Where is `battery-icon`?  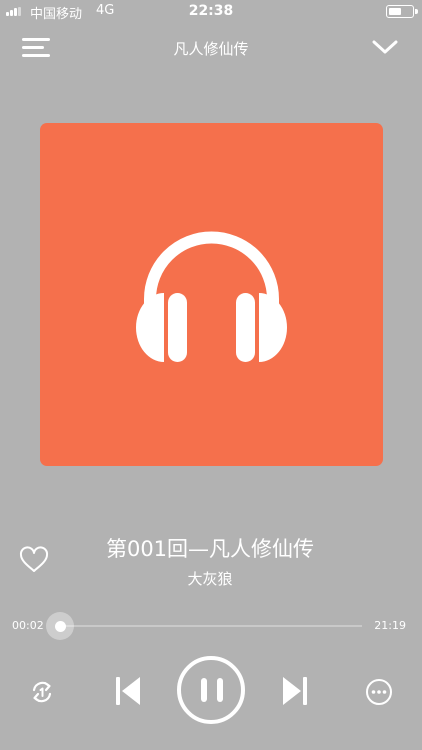
battery-icon is located at coordinates (402, 11).